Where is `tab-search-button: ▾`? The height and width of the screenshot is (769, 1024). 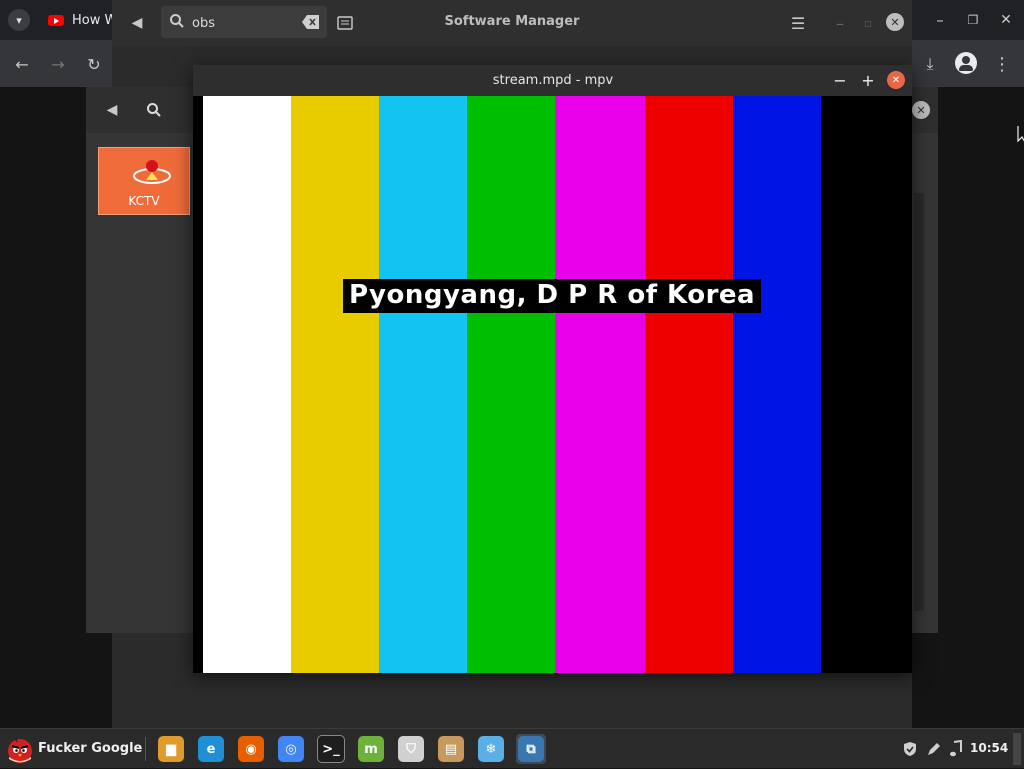
tab-search-button: ▾ is located at coordinates (19, 20).